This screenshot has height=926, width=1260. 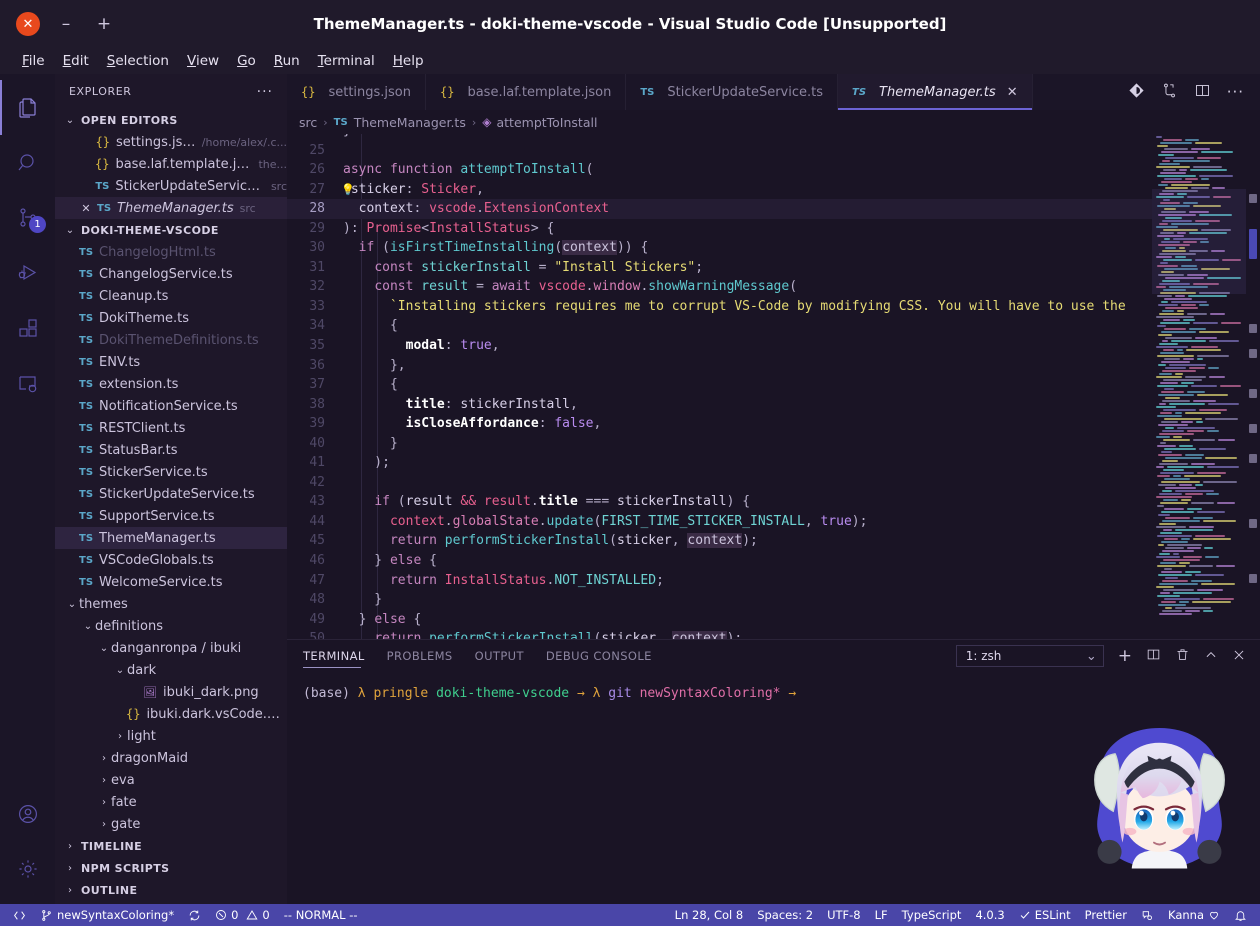 I want to click on file-item: TS ENV.ts, so click(x=171, y=362).